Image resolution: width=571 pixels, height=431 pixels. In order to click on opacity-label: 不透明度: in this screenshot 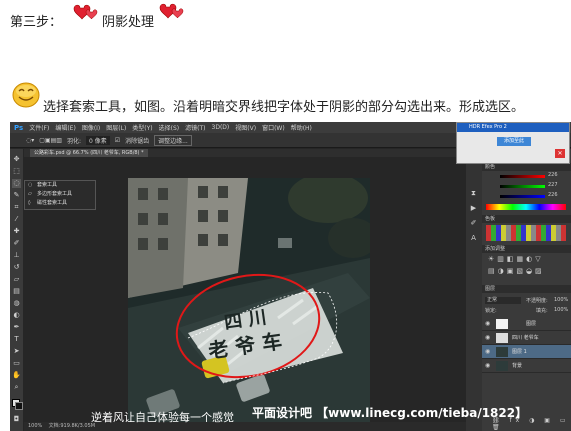, I will do `click(537, 301)`.